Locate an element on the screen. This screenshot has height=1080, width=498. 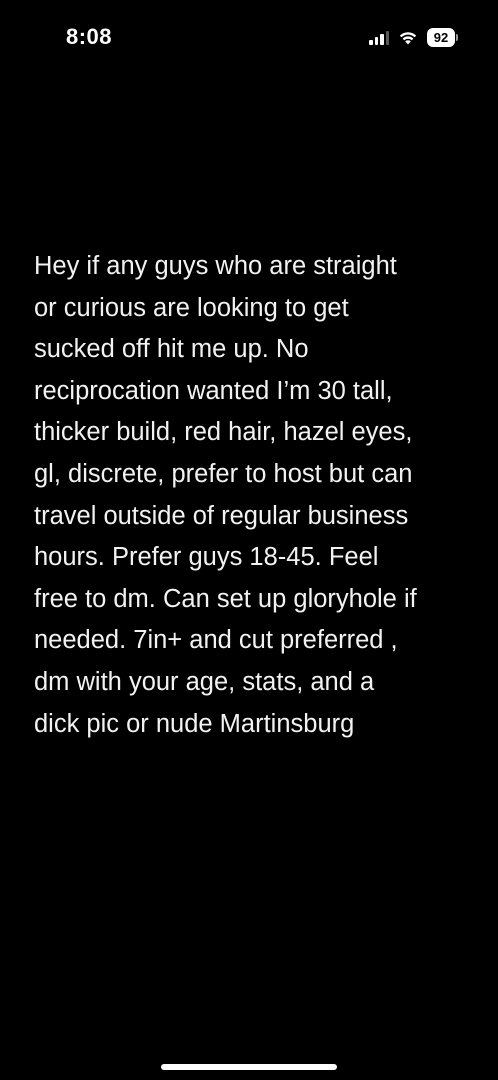
status-bar: 8:08 92 is located at coordinates (249, 38).